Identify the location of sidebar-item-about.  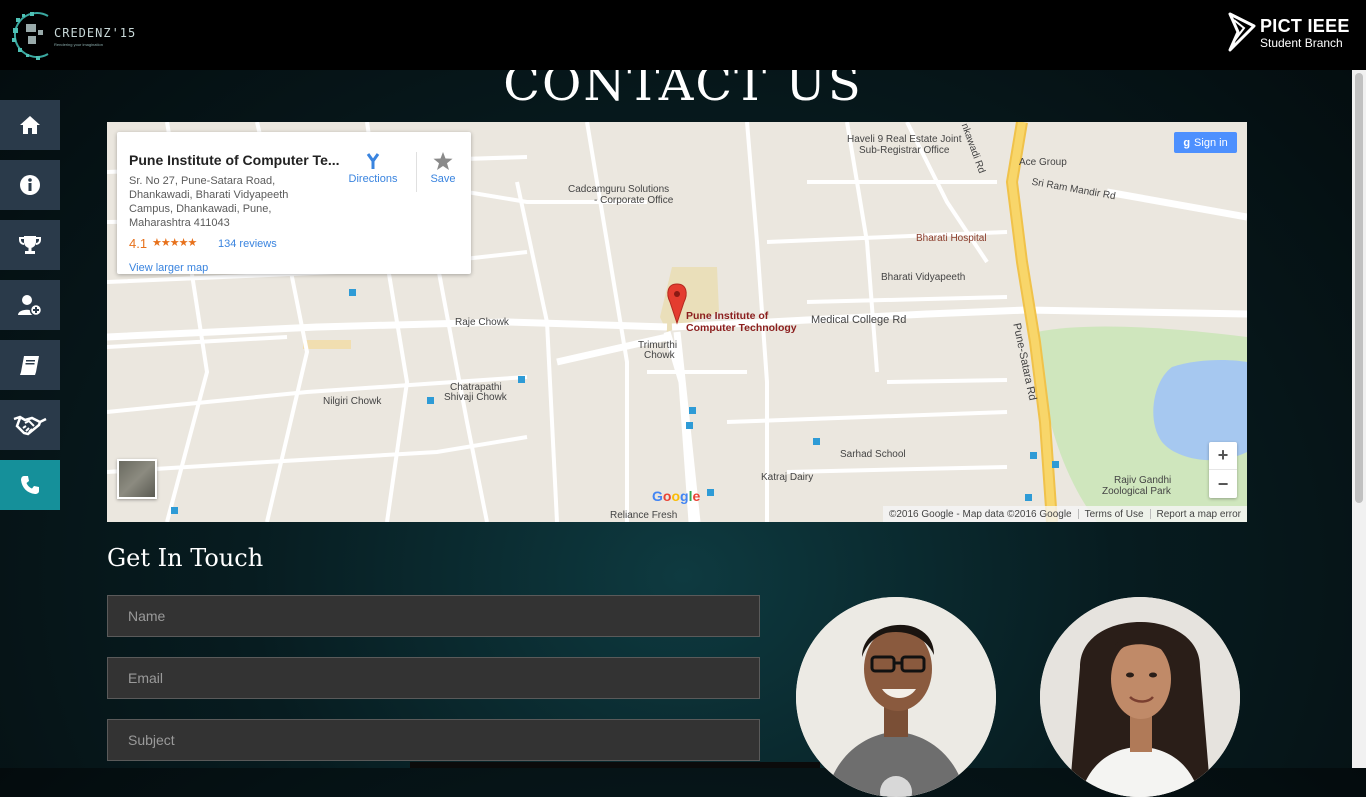
(30, 185).